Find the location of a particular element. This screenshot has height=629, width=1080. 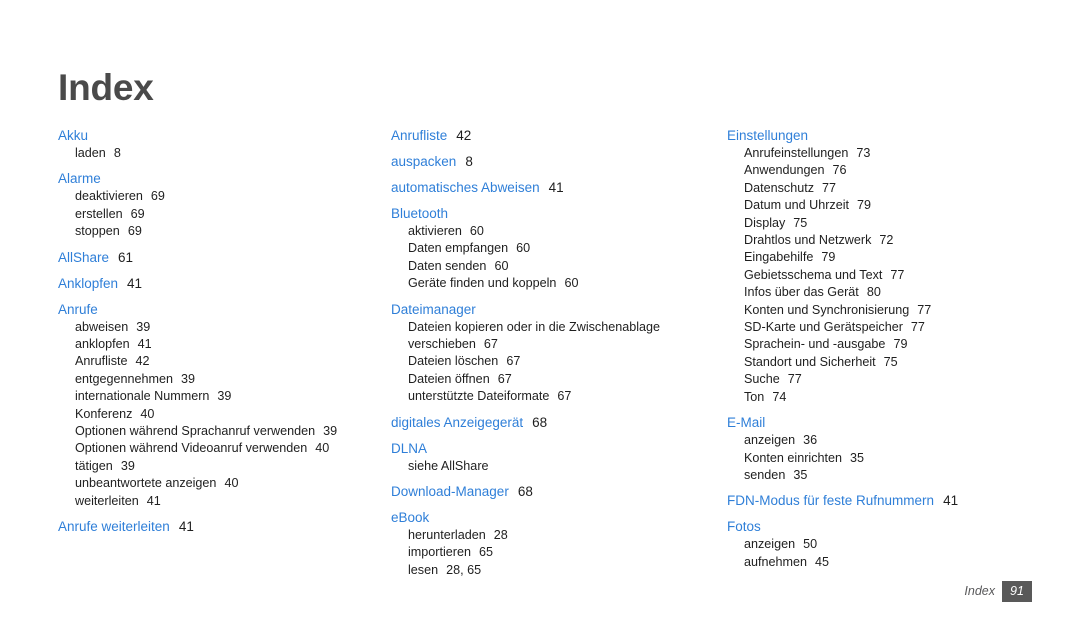

index-entry-heading: AllShare 61 is located at coordinates (218, 257).